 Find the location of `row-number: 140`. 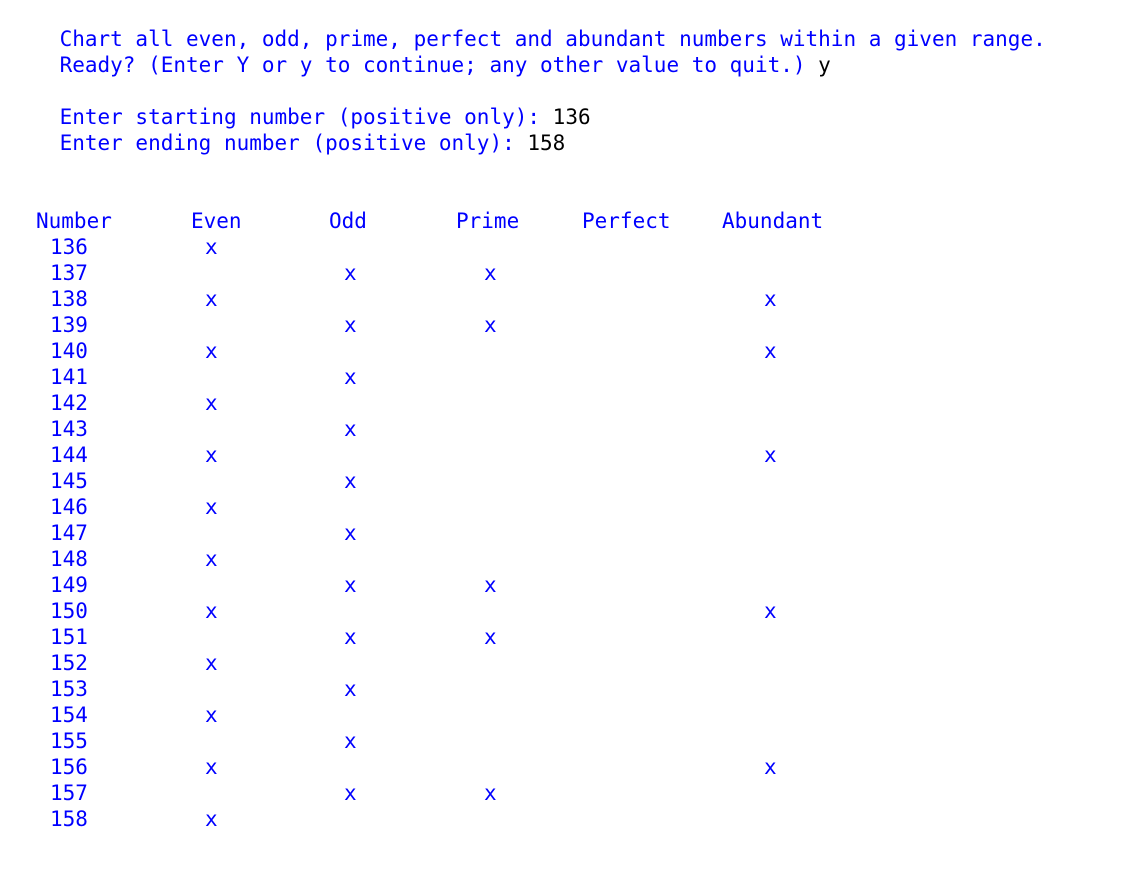

row-number: 140 is located at coordinates (69, 351).